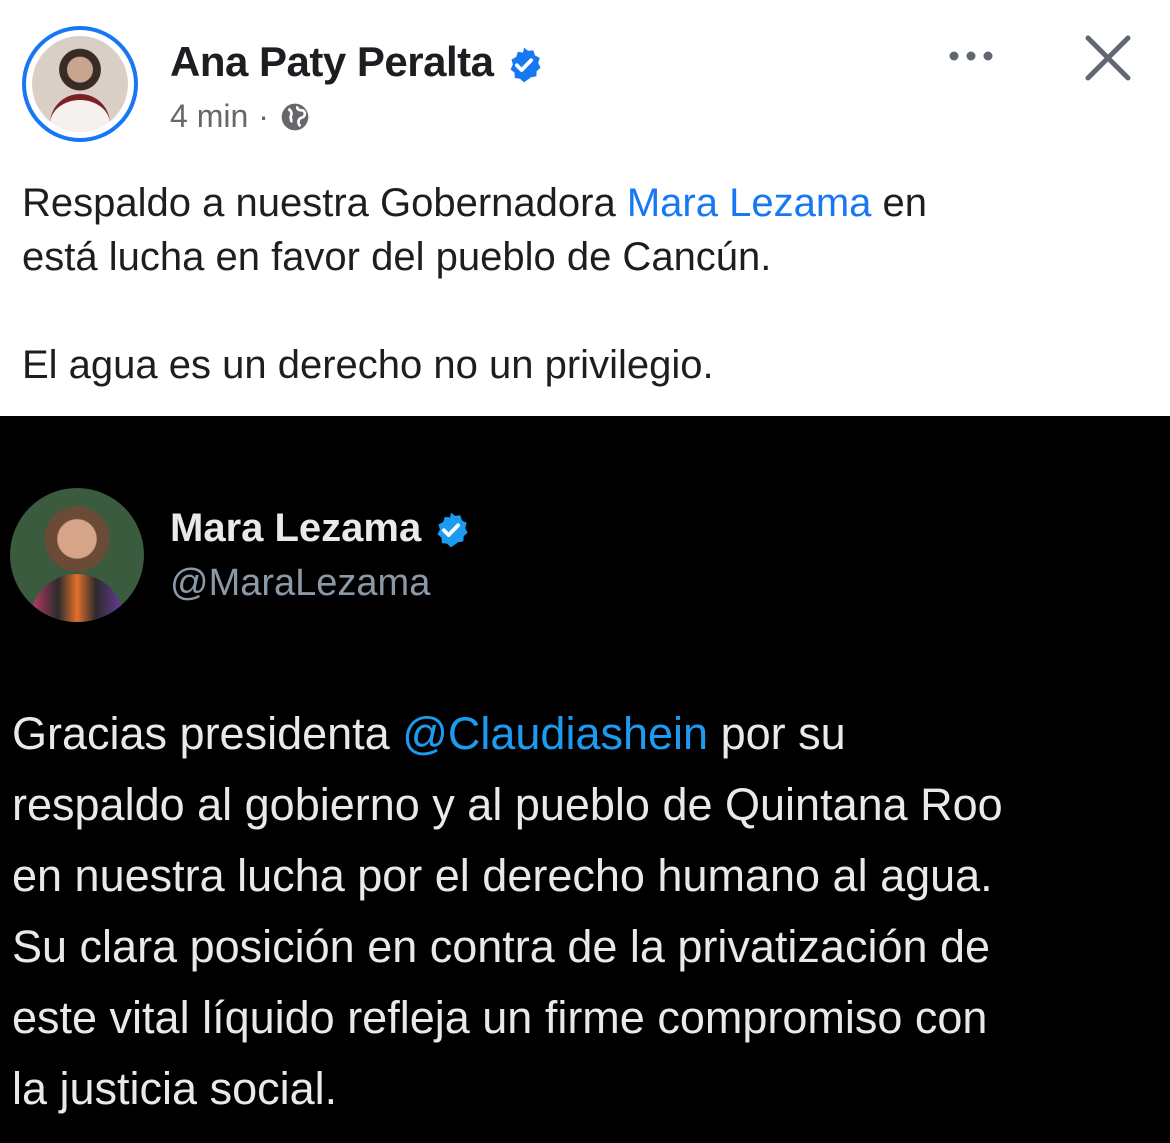 The height and width of the screenshot is (1143, 1170). I want to click on post-meta: 4 min ·, so click(240, 116).